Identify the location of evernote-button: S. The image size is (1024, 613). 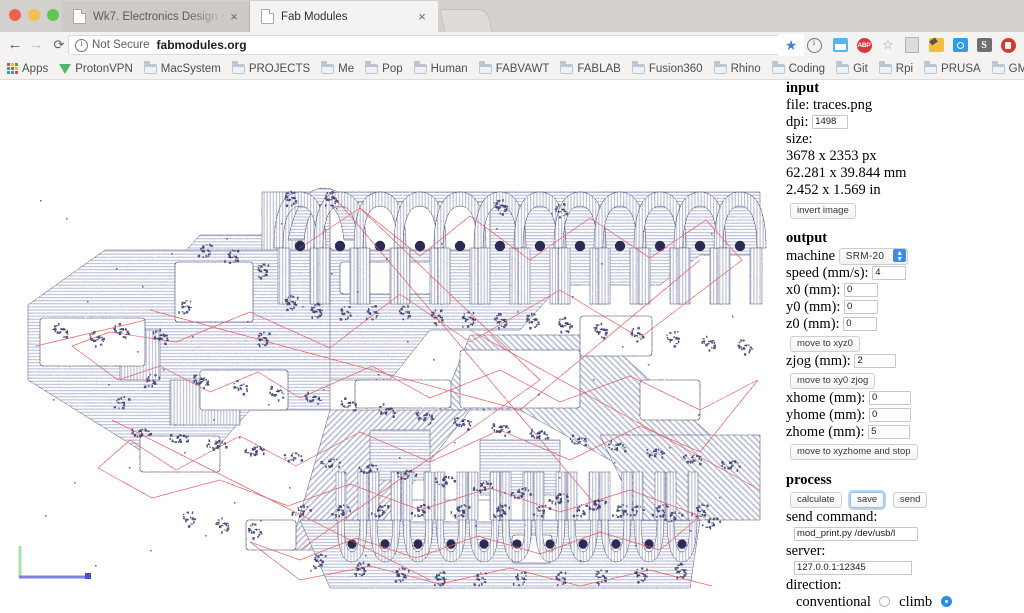
(984, 45).